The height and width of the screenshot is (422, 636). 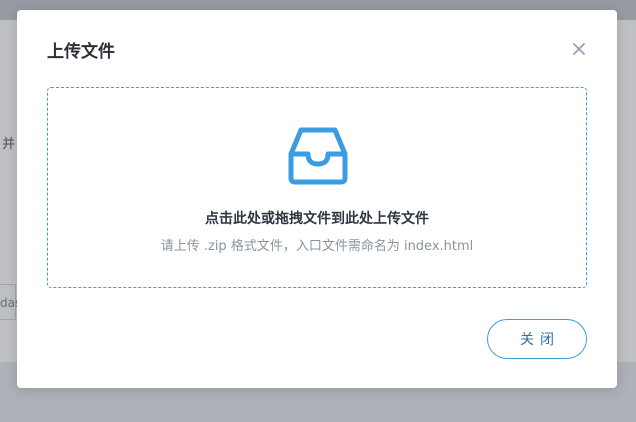 What do you see at coordinates (579, 49) in the screenshot?
I see `close-icon` at bounding box center [579, 49].